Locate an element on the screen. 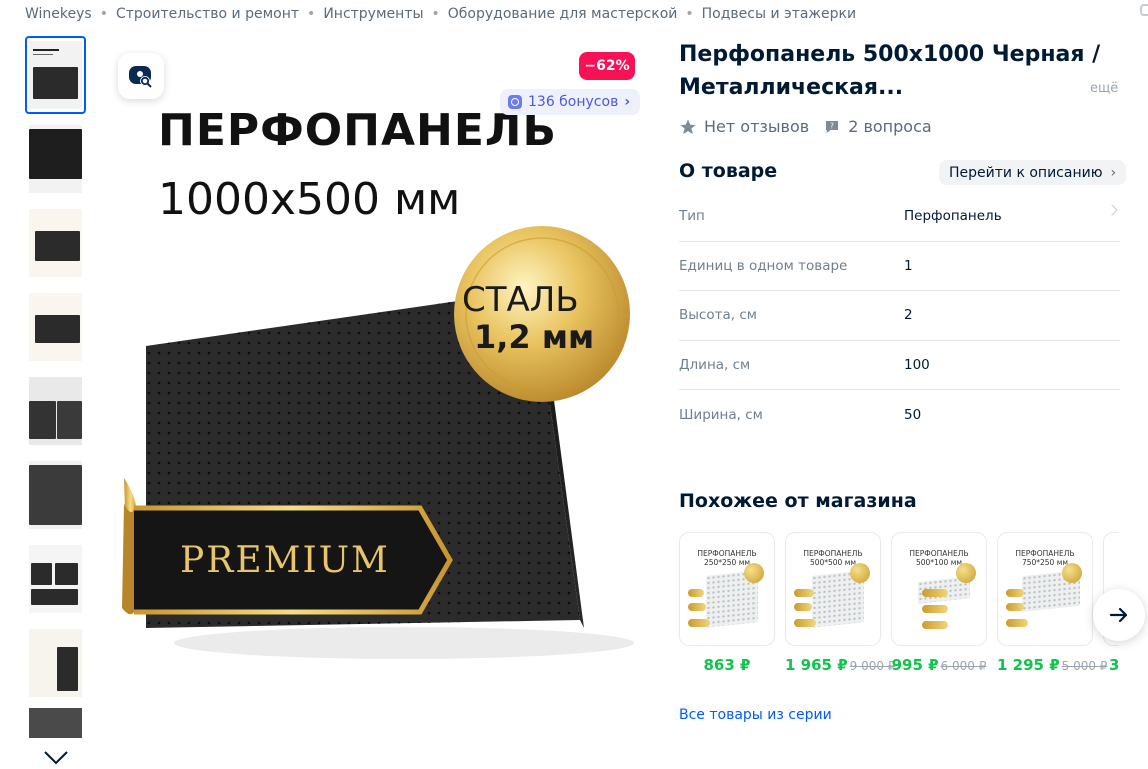  series-link: Все товары из серии is located at coordinates (755, 715).